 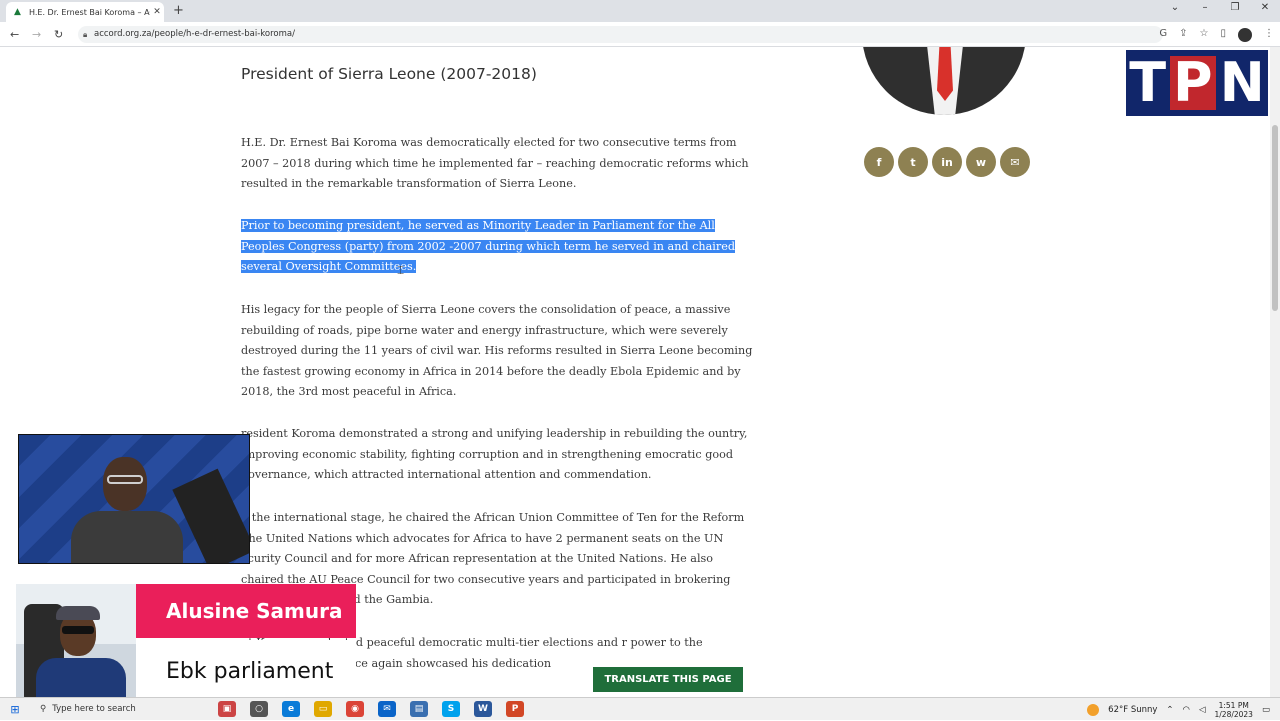 I want to click on mouse-cursor-icon: ⌶, so click(x=401, y=270).